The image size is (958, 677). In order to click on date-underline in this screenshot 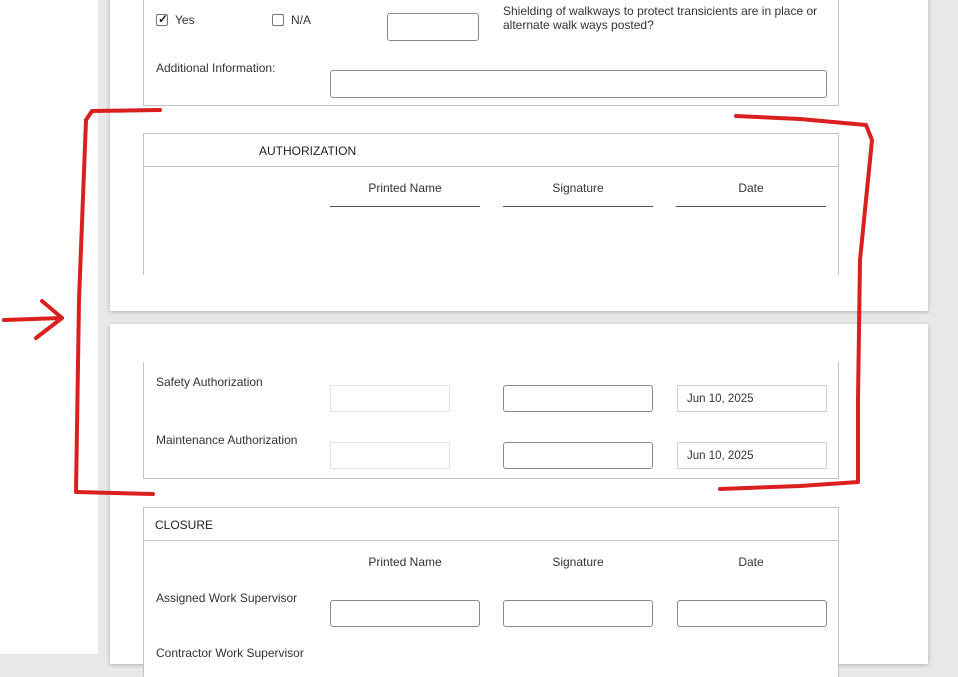, I will do `click(751, 206)`.